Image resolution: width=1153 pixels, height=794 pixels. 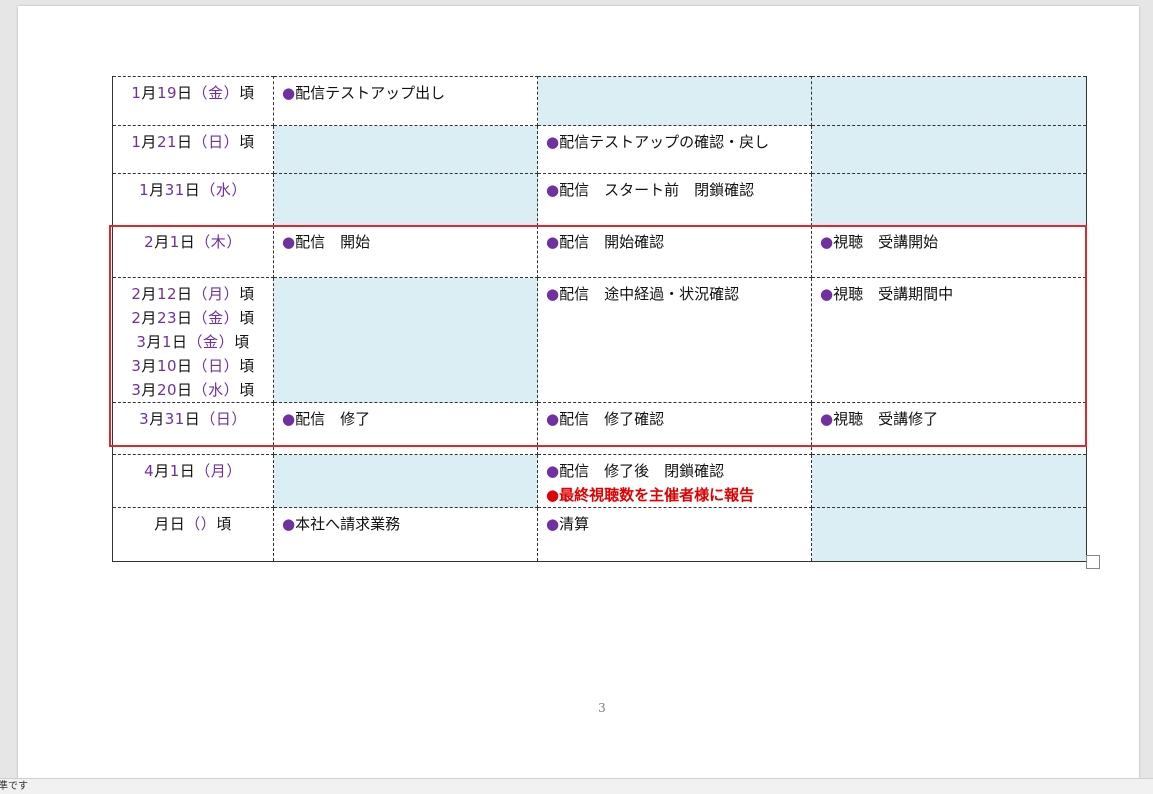 What do you see at coordinates (406, 419) in the screenshot?
I see `task-item: ●配信 修了` at bounding box center [406, 419].